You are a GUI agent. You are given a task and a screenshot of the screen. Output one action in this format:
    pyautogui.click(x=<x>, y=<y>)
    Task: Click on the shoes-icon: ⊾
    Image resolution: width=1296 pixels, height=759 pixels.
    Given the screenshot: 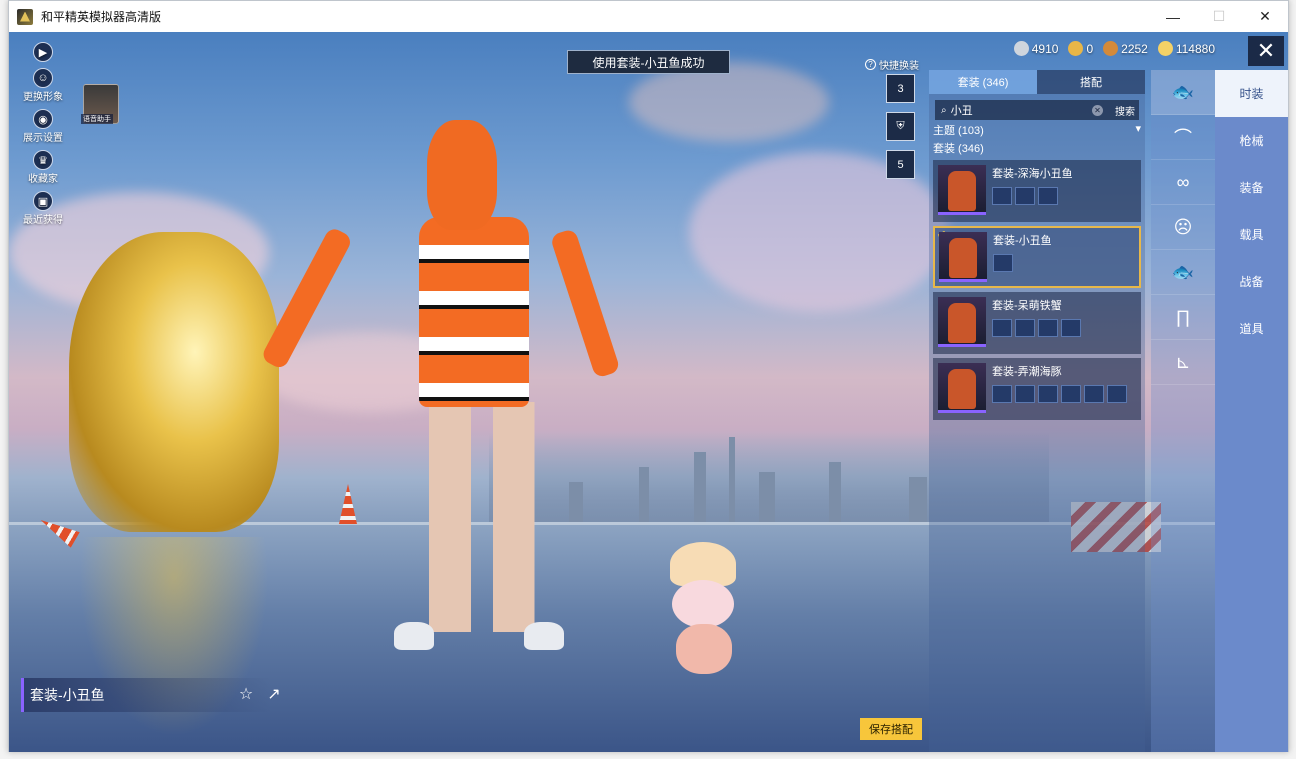 What is the action you would take?
    pyautogui.click(x=1183, y=362)
    